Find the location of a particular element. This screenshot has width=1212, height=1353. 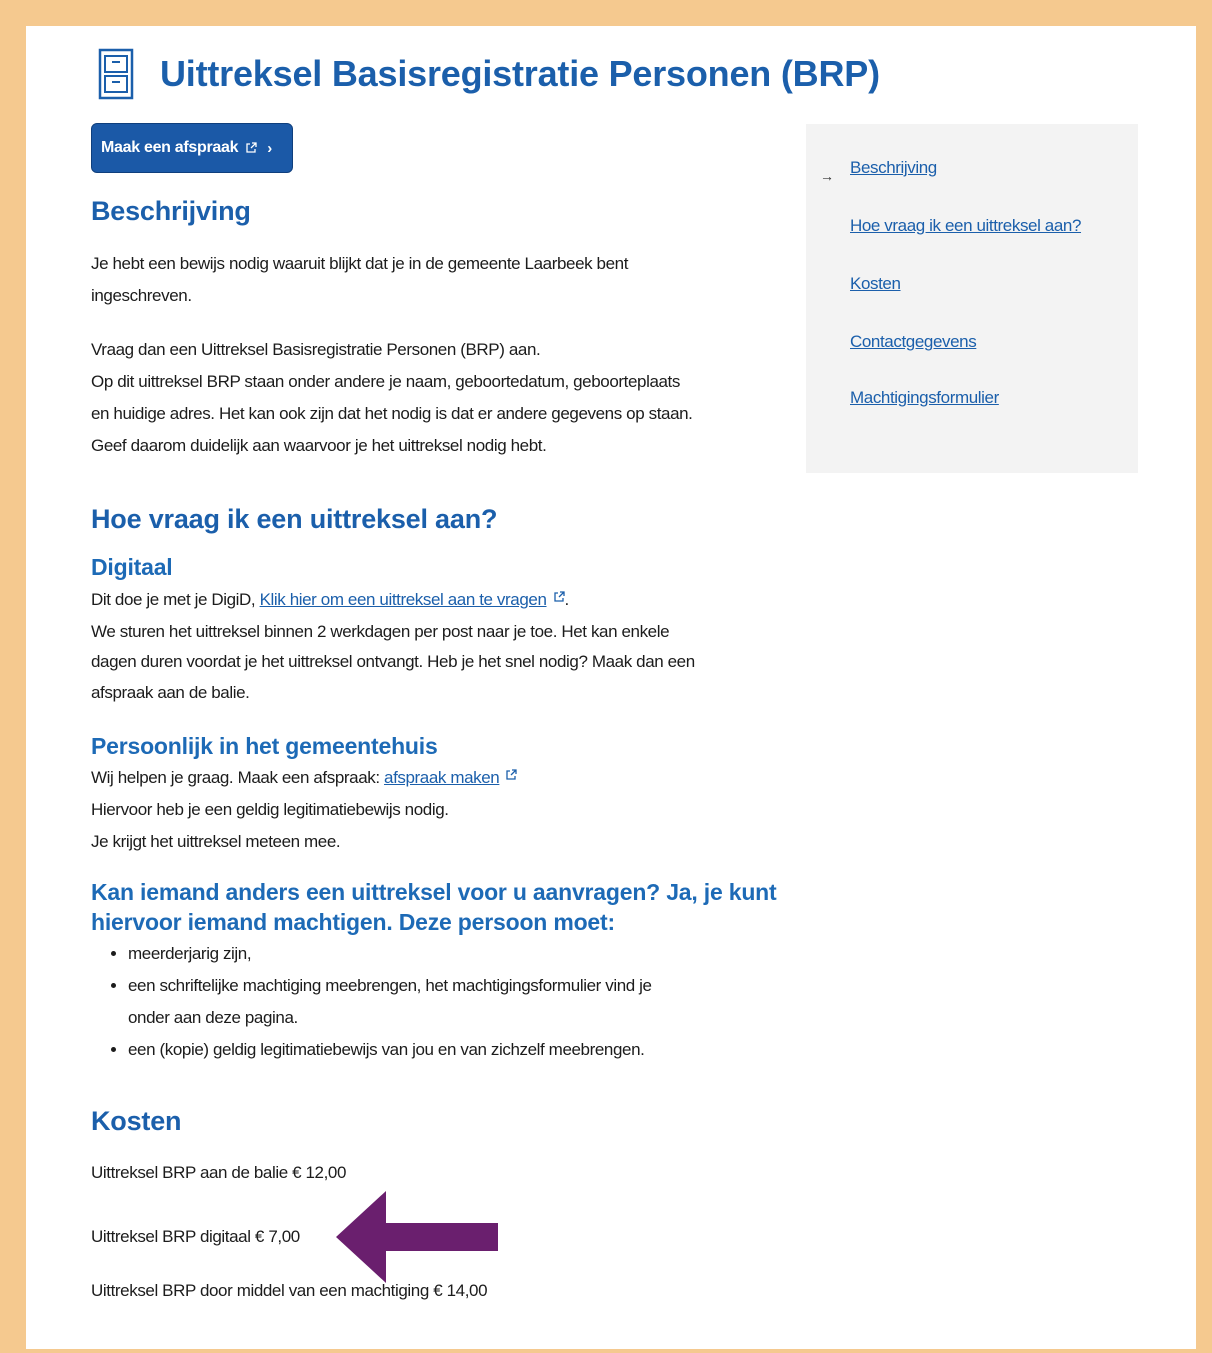

toc-link: Beschrijving is located at coordinates (893, 167).